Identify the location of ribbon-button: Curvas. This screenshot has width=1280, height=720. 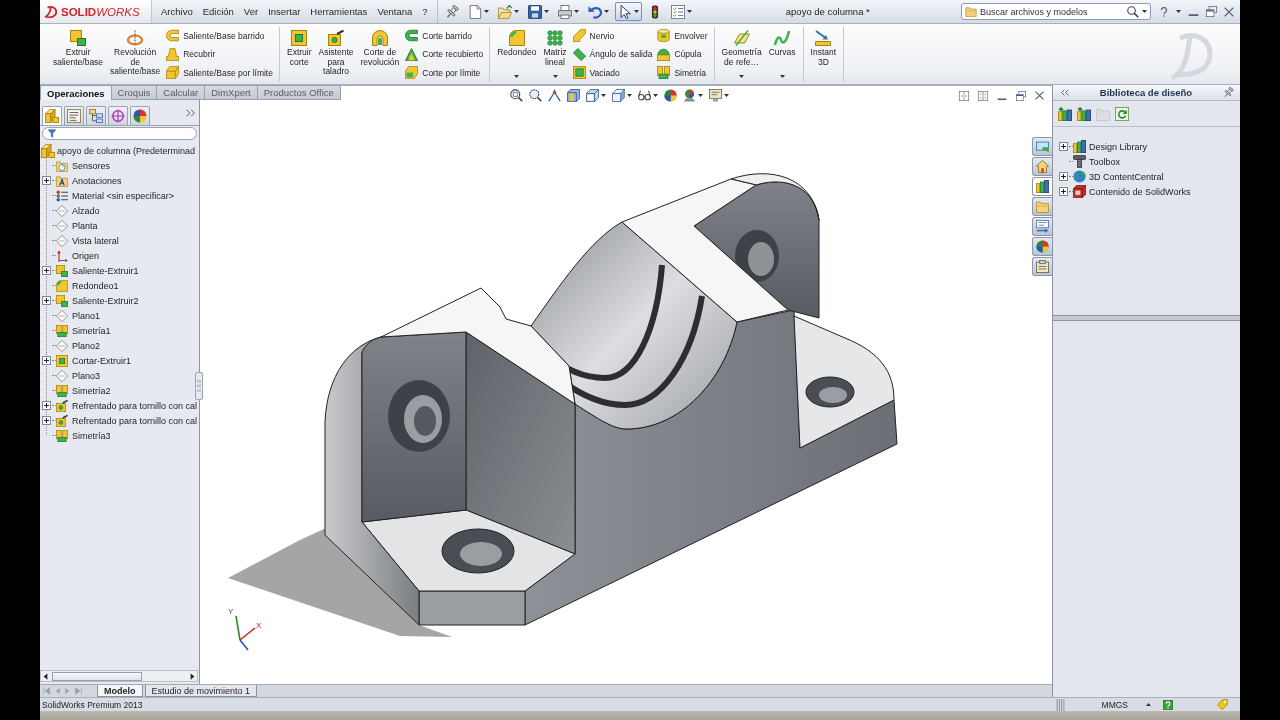
(782, 54).